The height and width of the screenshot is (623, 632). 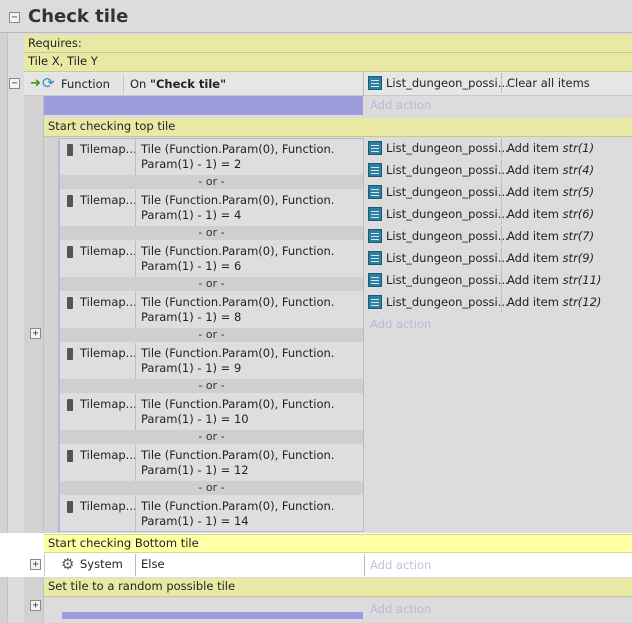 What do you see at coordinates (68, 564) in the screenshot?
I see `gear-icon: ⚙` at bounding box center [68, 564].